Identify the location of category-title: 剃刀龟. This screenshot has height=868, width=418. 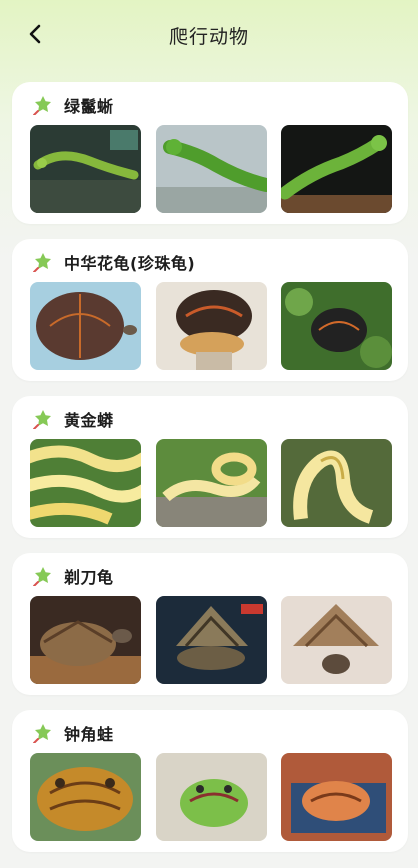
(89, 577).